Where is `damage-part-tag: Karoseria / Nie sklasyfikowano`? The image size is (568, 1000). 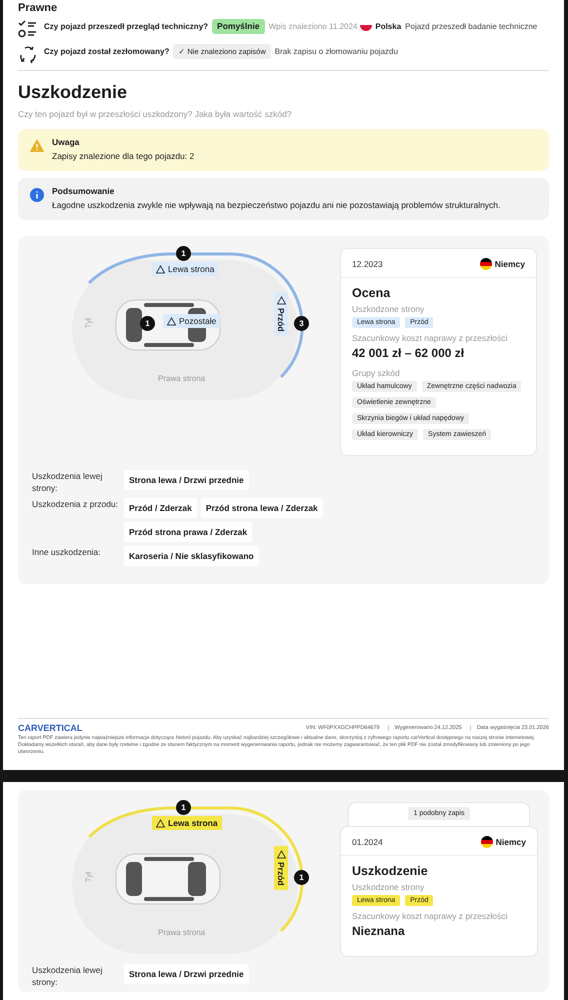 damage-part-tag: Karoseria / Nie sklasyfikowano is located at coordinates (191, 556).